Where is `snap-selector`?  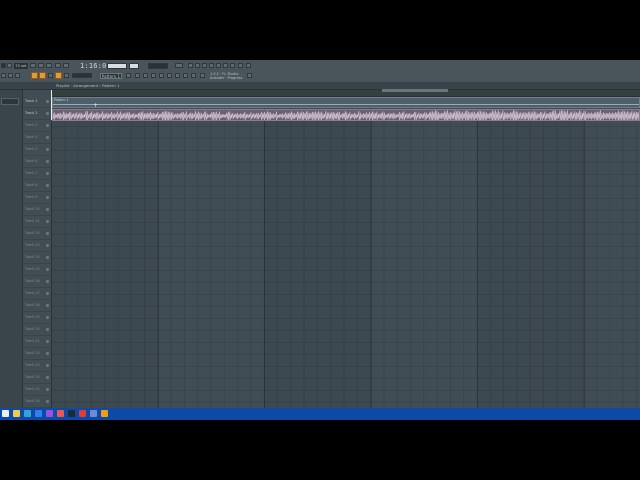
snap-selector is located at coordinates (82, 75).